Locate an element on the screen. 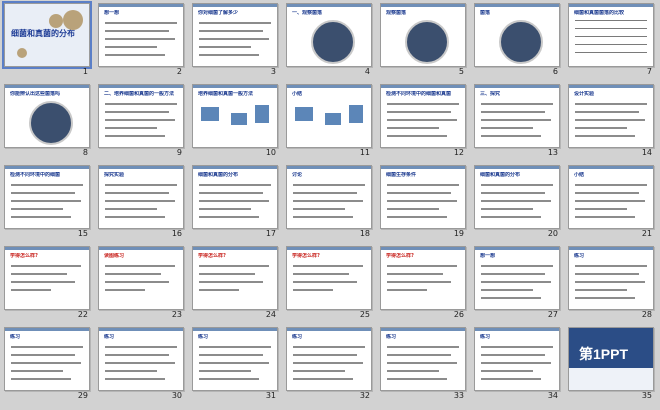 This screenshot has height=410, width=660. slide-title: 培养细菌和真菌一般方法 is located at coordinates (226, 94).